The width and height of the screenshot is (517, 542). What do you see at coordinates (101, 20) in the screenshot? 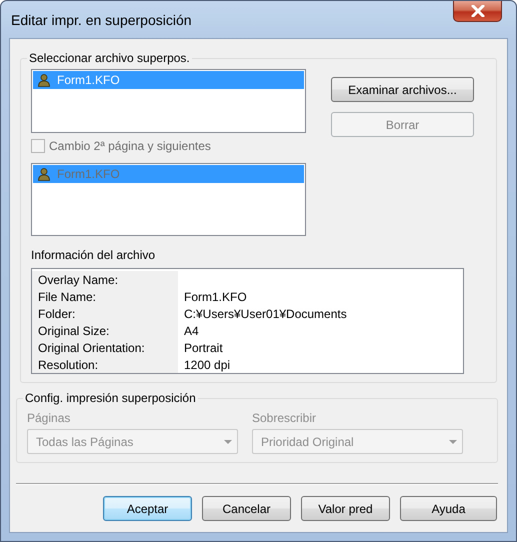
I see `window-title: Editar impr. en superposición` at bounding box center [101, 20].